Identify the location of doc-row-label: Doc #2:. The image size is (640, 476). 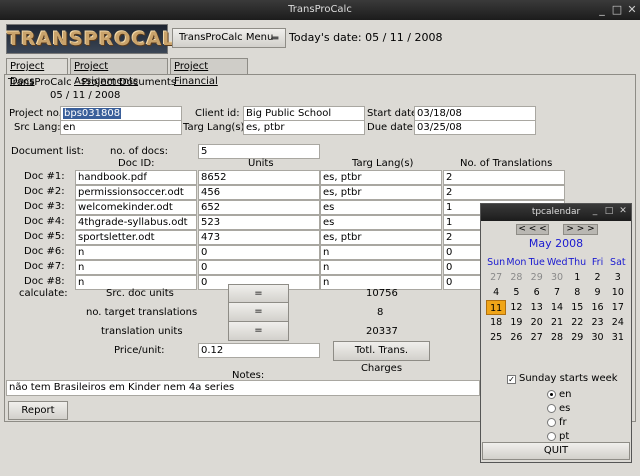
(44, 191).